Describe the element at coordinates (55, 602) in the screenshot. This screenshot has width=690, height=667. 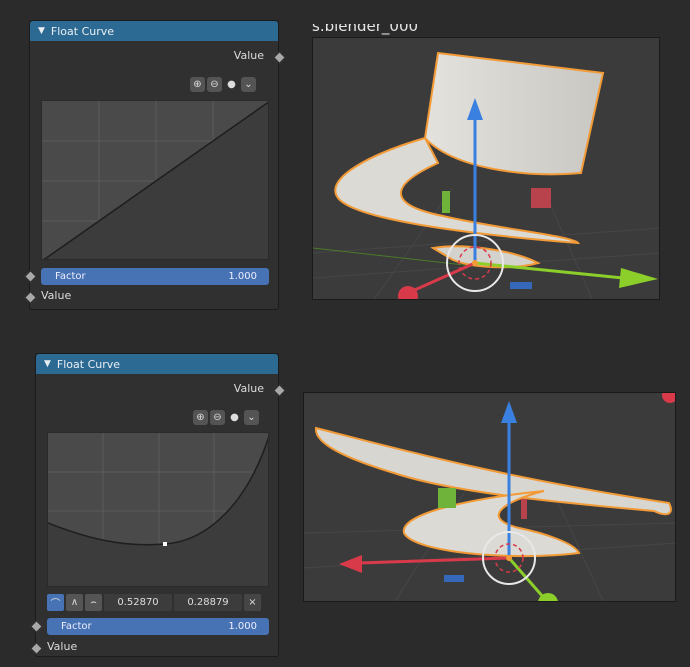
I see `auto-clamped-handle-icon: ⌒` at that location.